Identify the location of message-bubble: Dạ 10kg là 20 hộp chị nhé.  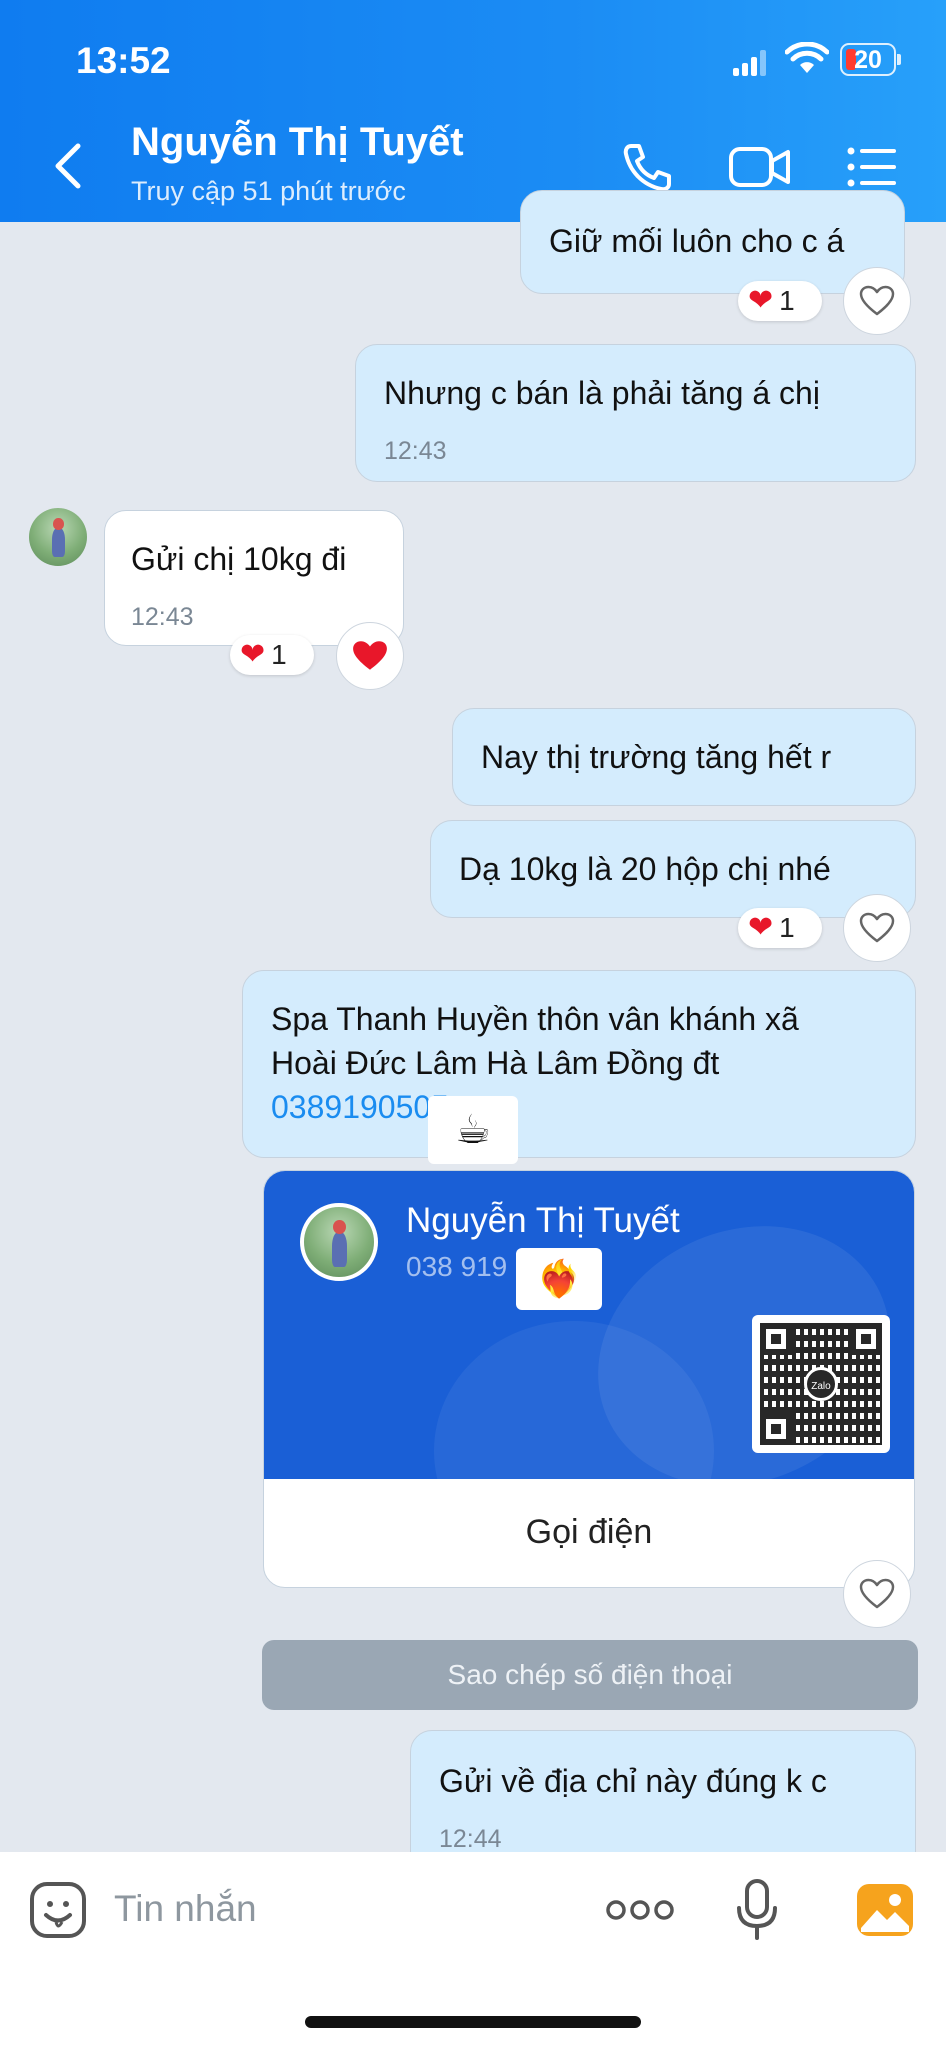
(673, 869).